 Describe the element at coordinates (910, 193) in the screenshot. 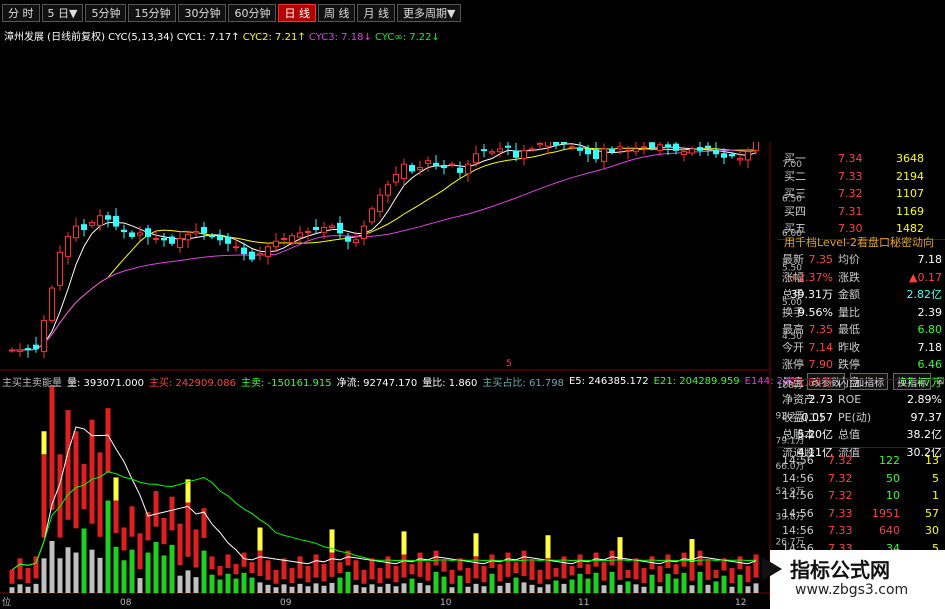

I see `bid-qty: 1107` at that location.